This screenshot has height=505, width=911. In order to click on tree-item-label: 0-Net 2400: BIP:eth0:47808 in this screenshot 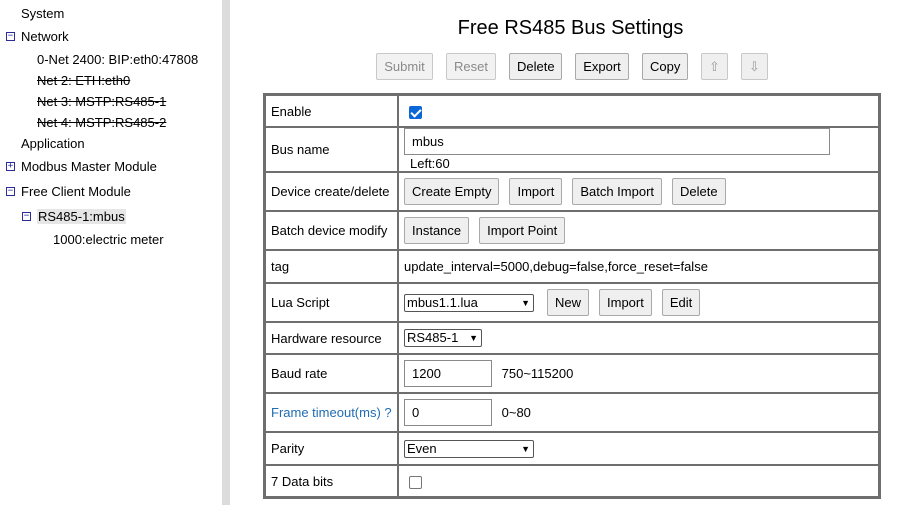, I will do `click(118, 59)`.